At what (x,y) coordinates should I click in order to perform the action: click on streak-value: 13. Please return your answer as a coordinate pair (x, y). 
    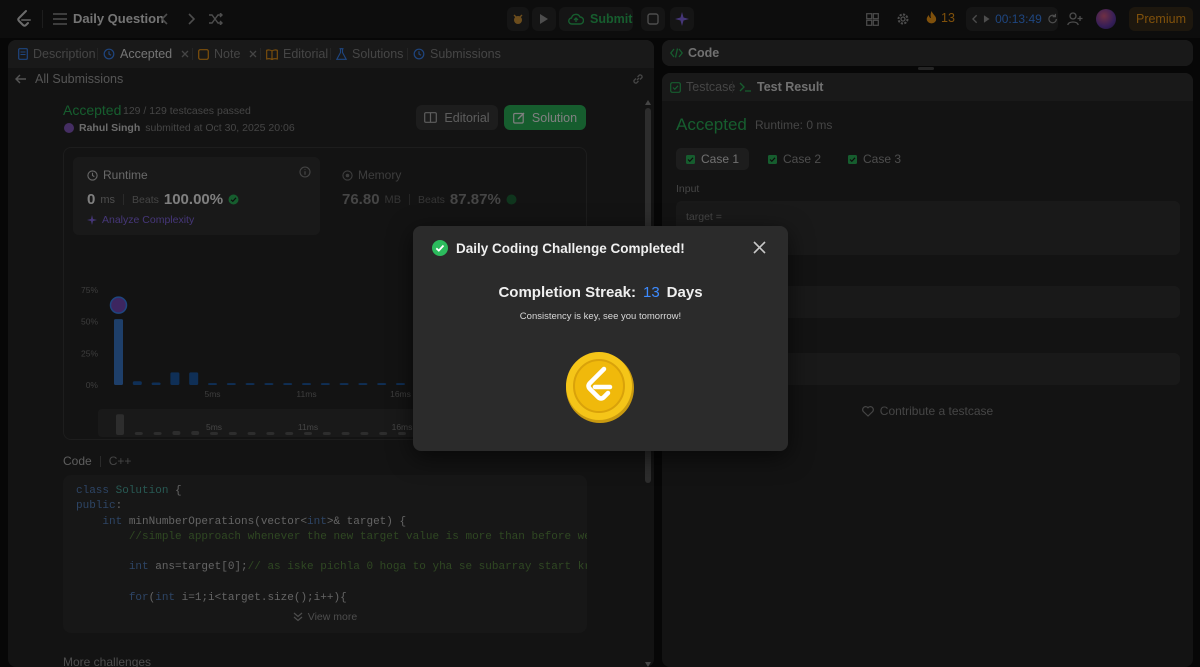
    Looking at the image, I should click on (651, 292).